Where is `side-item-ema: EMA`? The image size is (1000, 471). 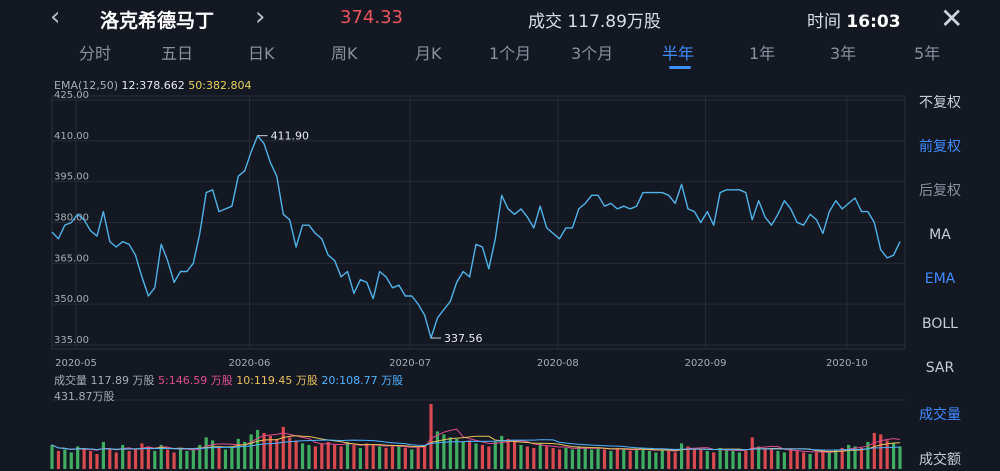 side-item-ema: EMA is located at coordinates (940, 279).